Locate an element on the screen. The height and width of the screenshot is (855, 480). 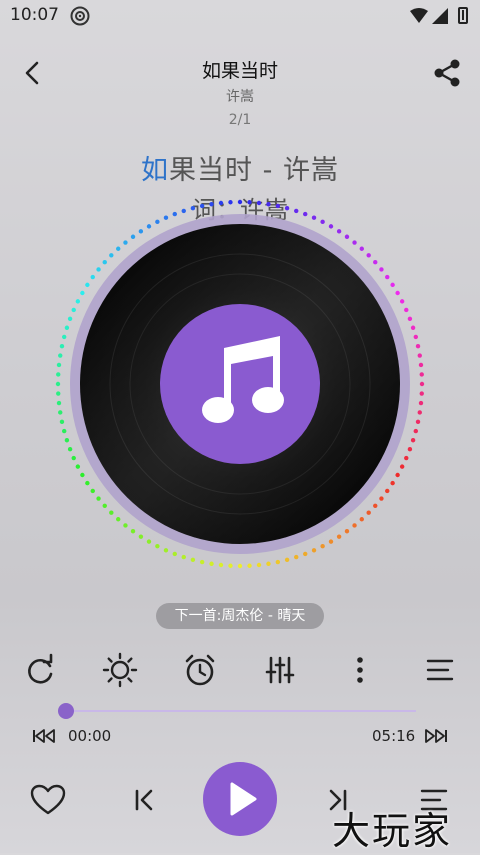
fast-forward-icon is located at coordinates (436, 736).